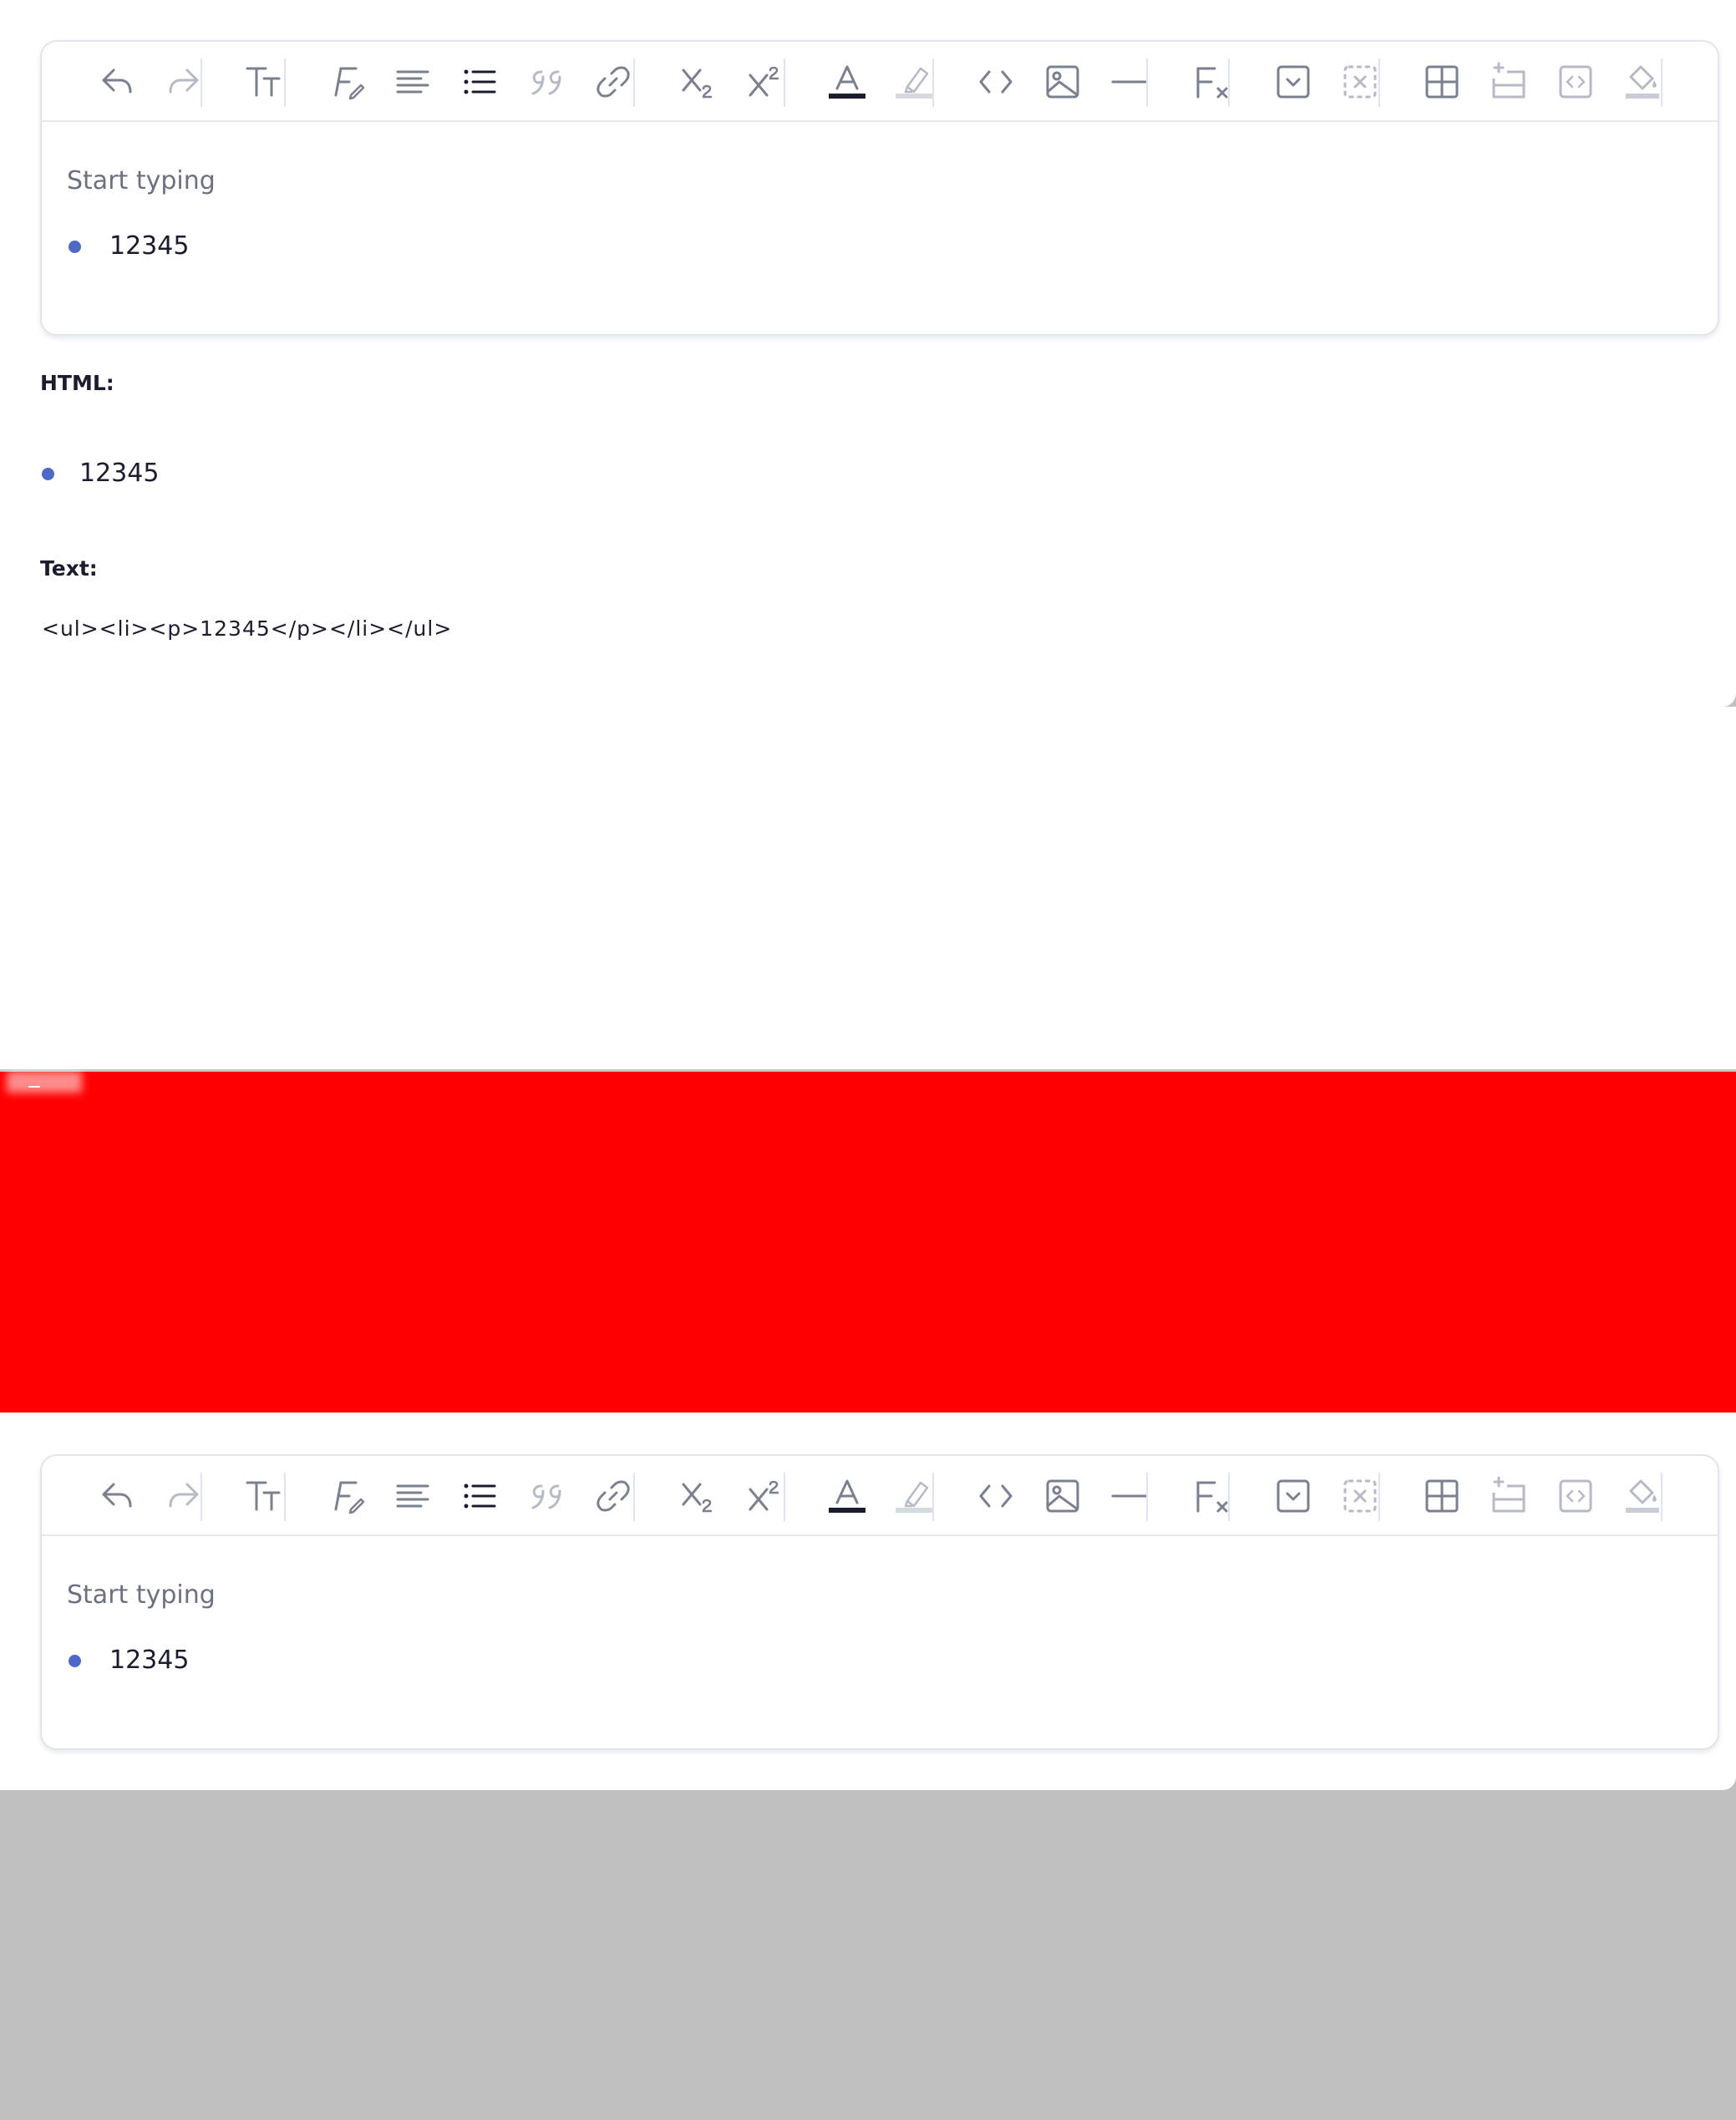 The height and width of the screenshot is (2120, 1736). I want to click on text-output-value: <ul><li><p>12345</p></li></ul>, so click(247, 628).